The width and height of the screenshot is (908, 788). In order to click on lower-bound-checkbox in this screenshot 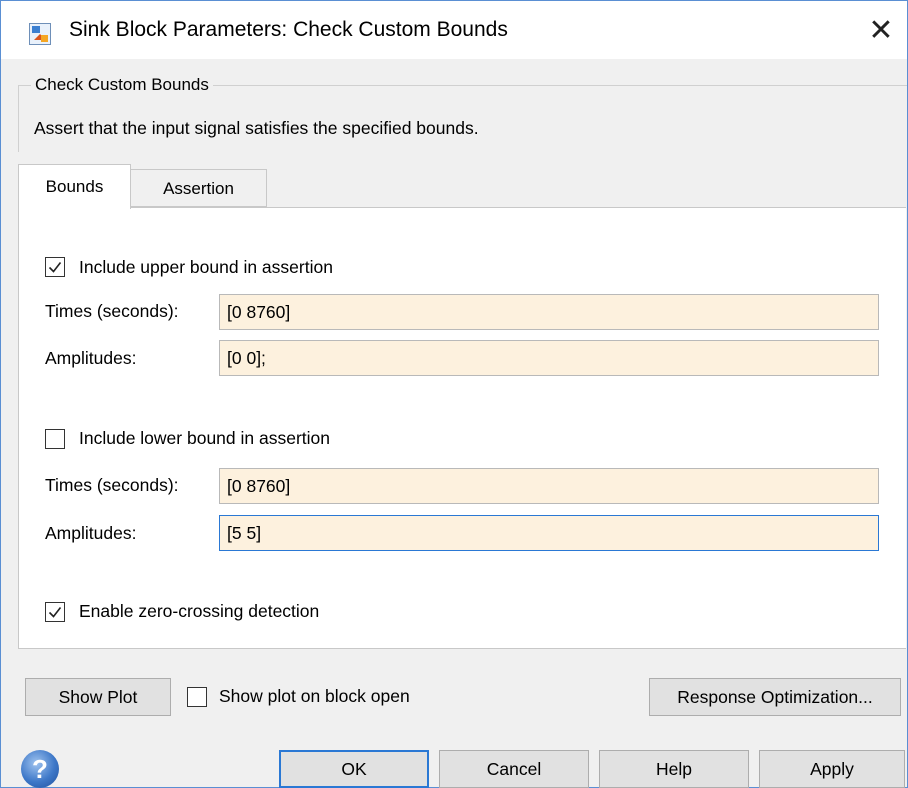, I will do `click(55, 439)`.